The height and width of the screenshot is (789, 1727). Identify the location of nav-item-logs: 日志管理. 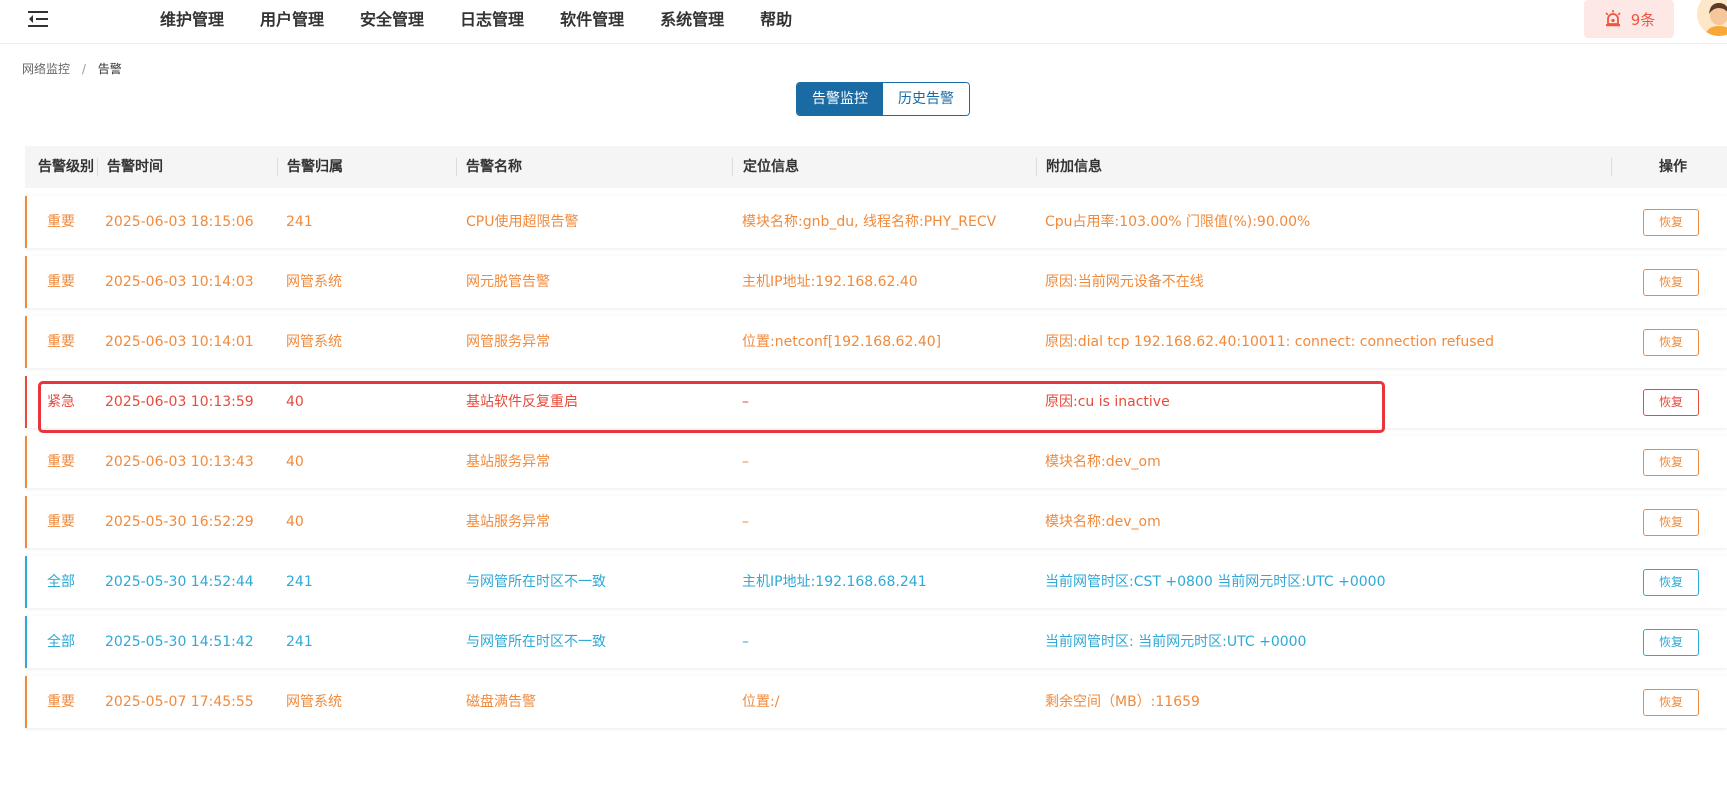
(492, 20).